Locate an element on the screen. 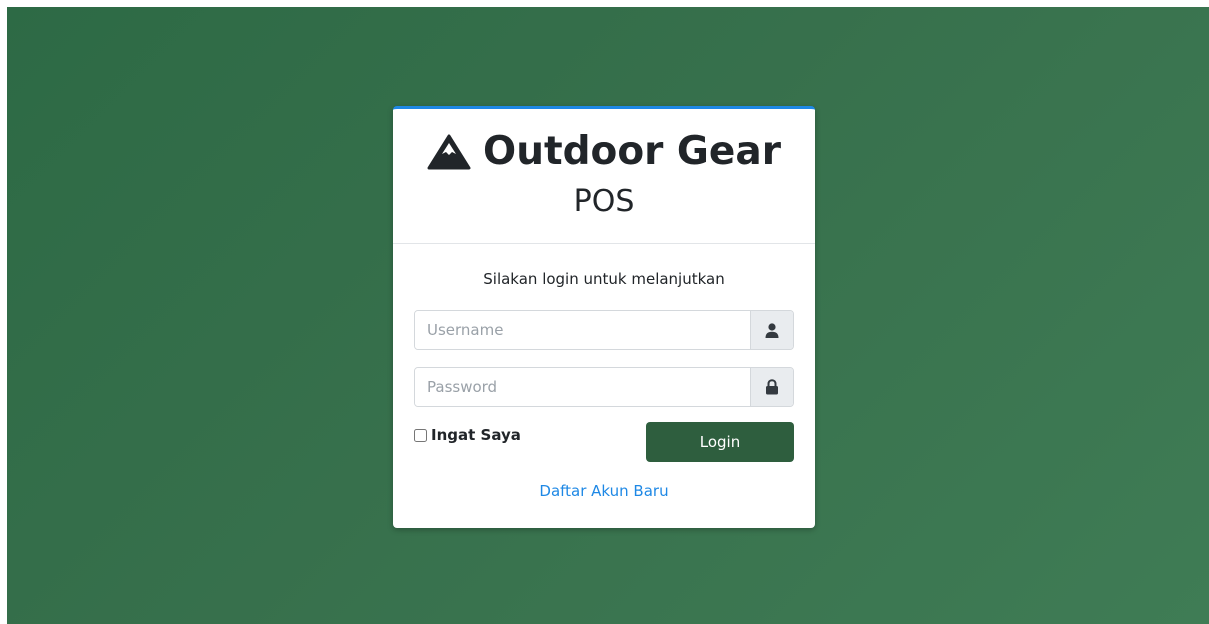  username-group is located at coordinates (604, 330).